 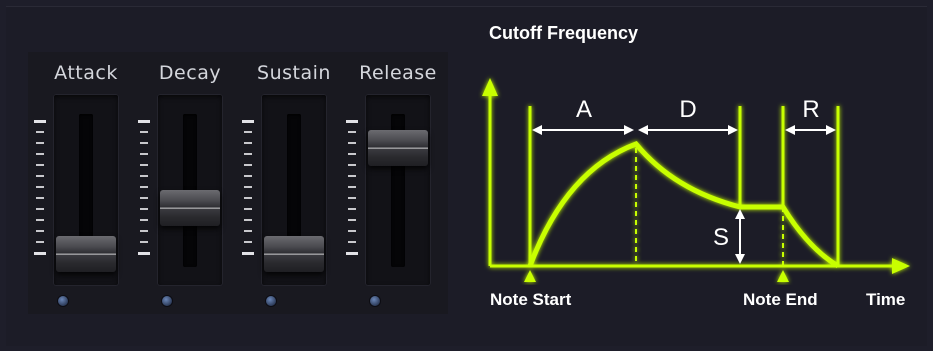 I want to click on decay-label: Decay, so click(x=190, y=73).